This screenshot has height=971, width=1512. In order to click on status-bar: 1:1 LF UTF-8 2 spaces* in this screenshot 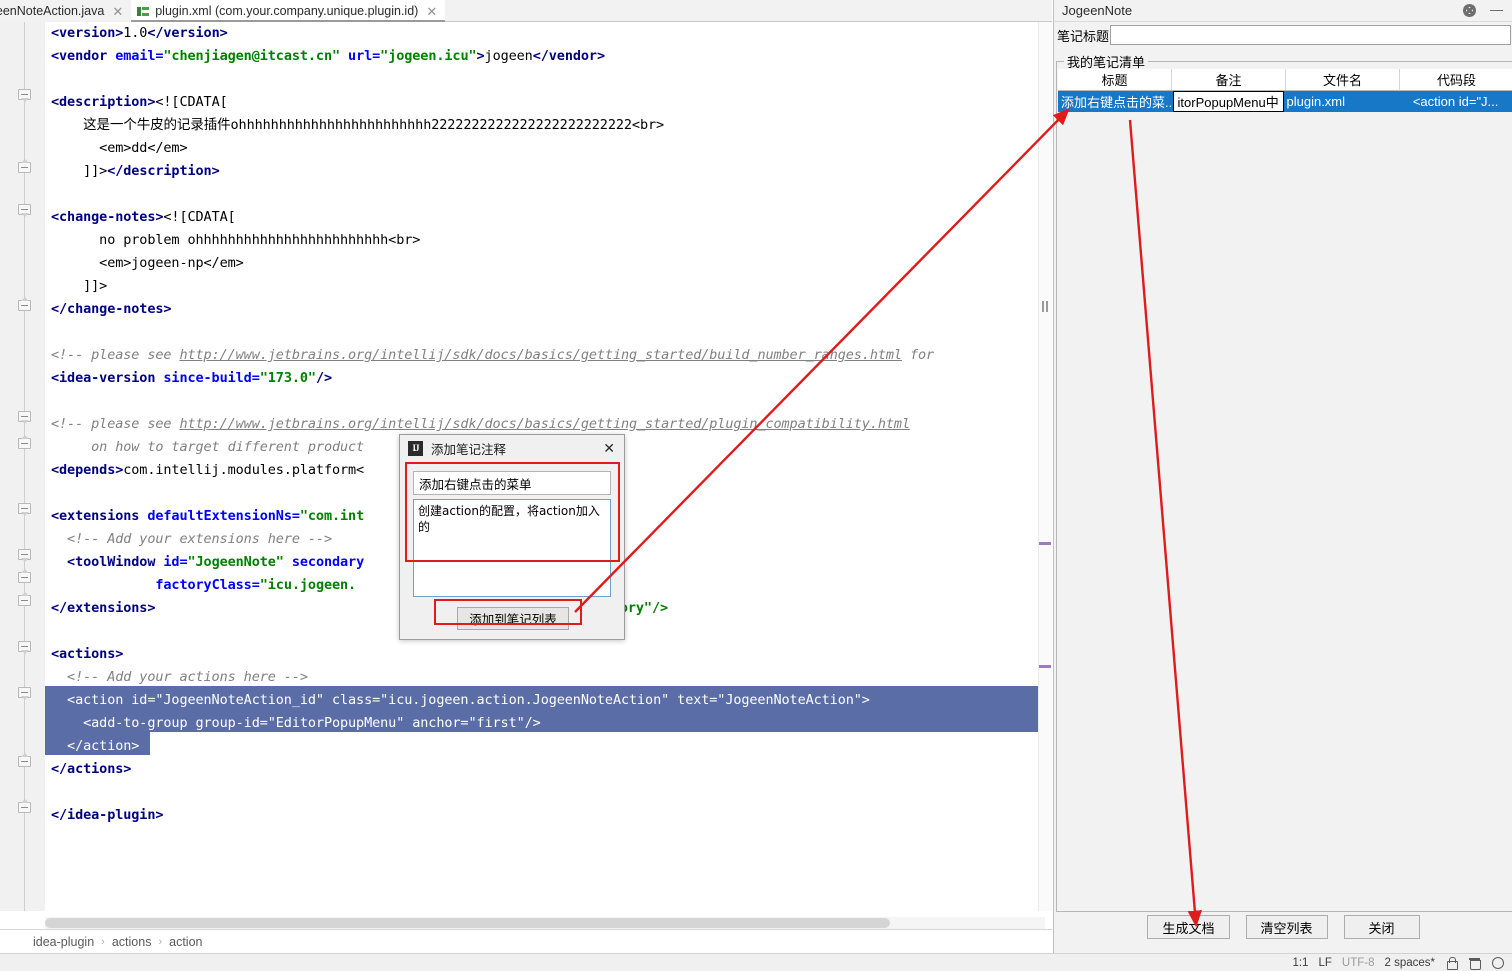, I will do `click(756, 962)`.